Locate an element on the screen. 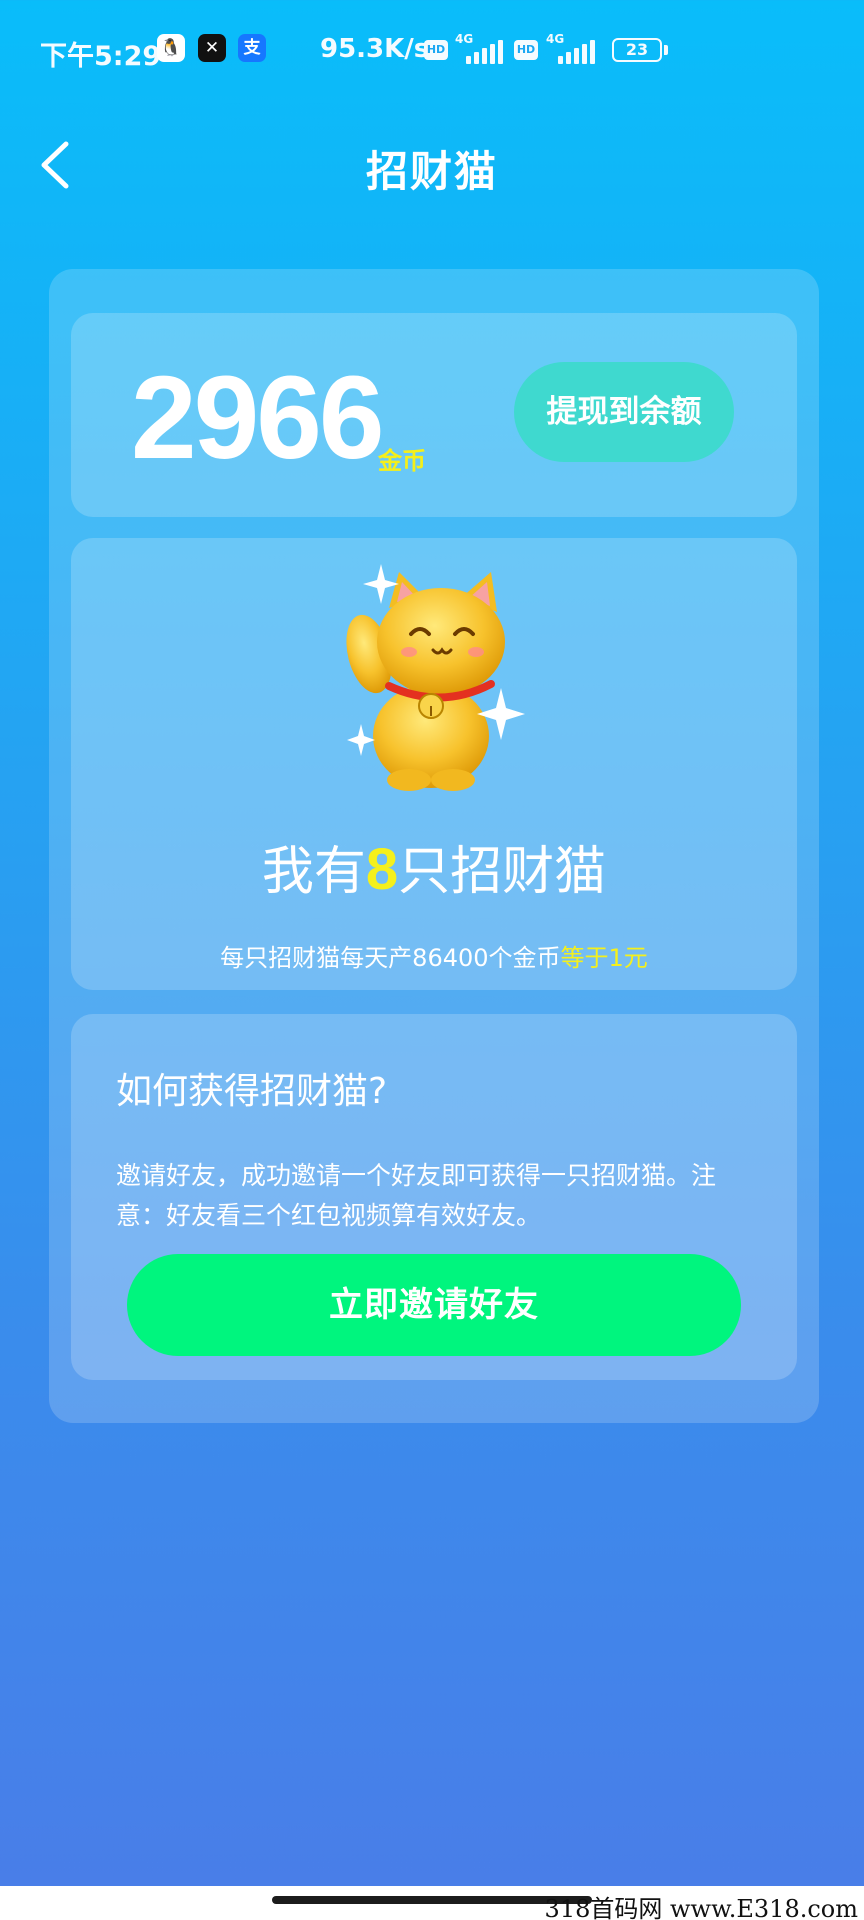  battery-tip is located at coordinates (666, 50).